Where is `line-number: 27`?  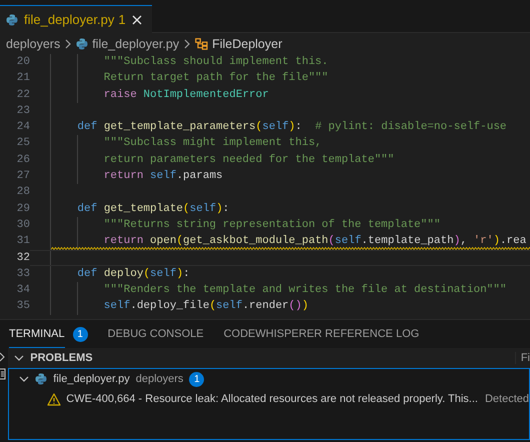
line-number: 27 is located at coordinates (23, 176).